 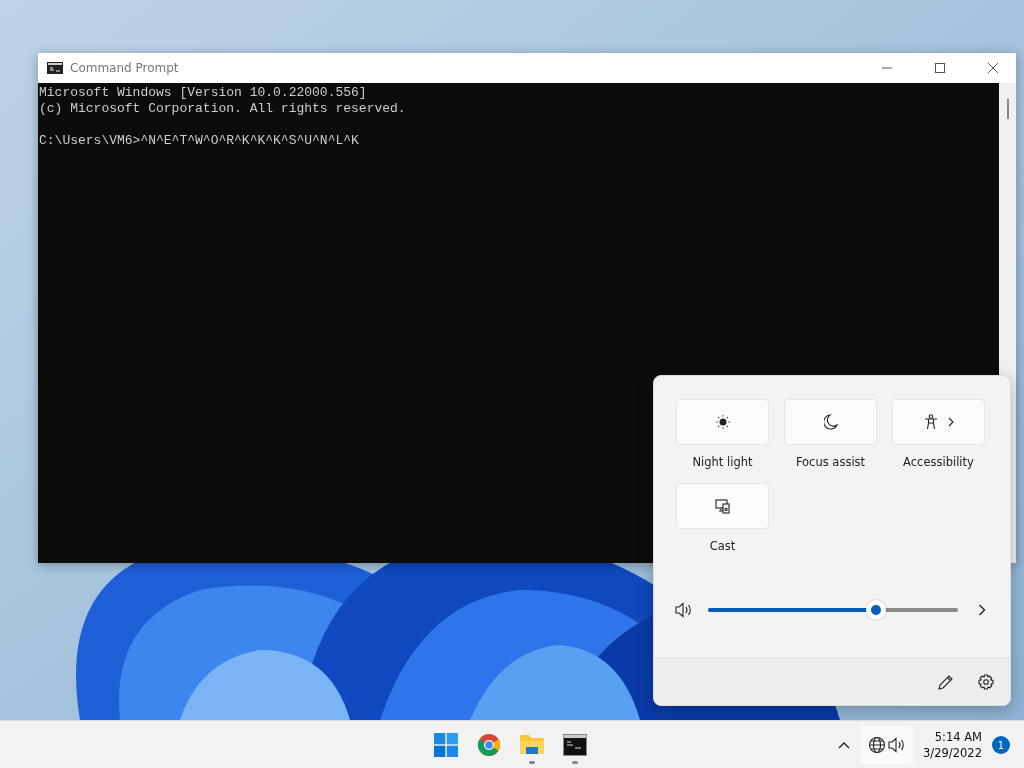 What do you see at coordinates (125, 68) in the screenshot?
I see `window-title: Command Prompt` at bounding box center [125, 68].